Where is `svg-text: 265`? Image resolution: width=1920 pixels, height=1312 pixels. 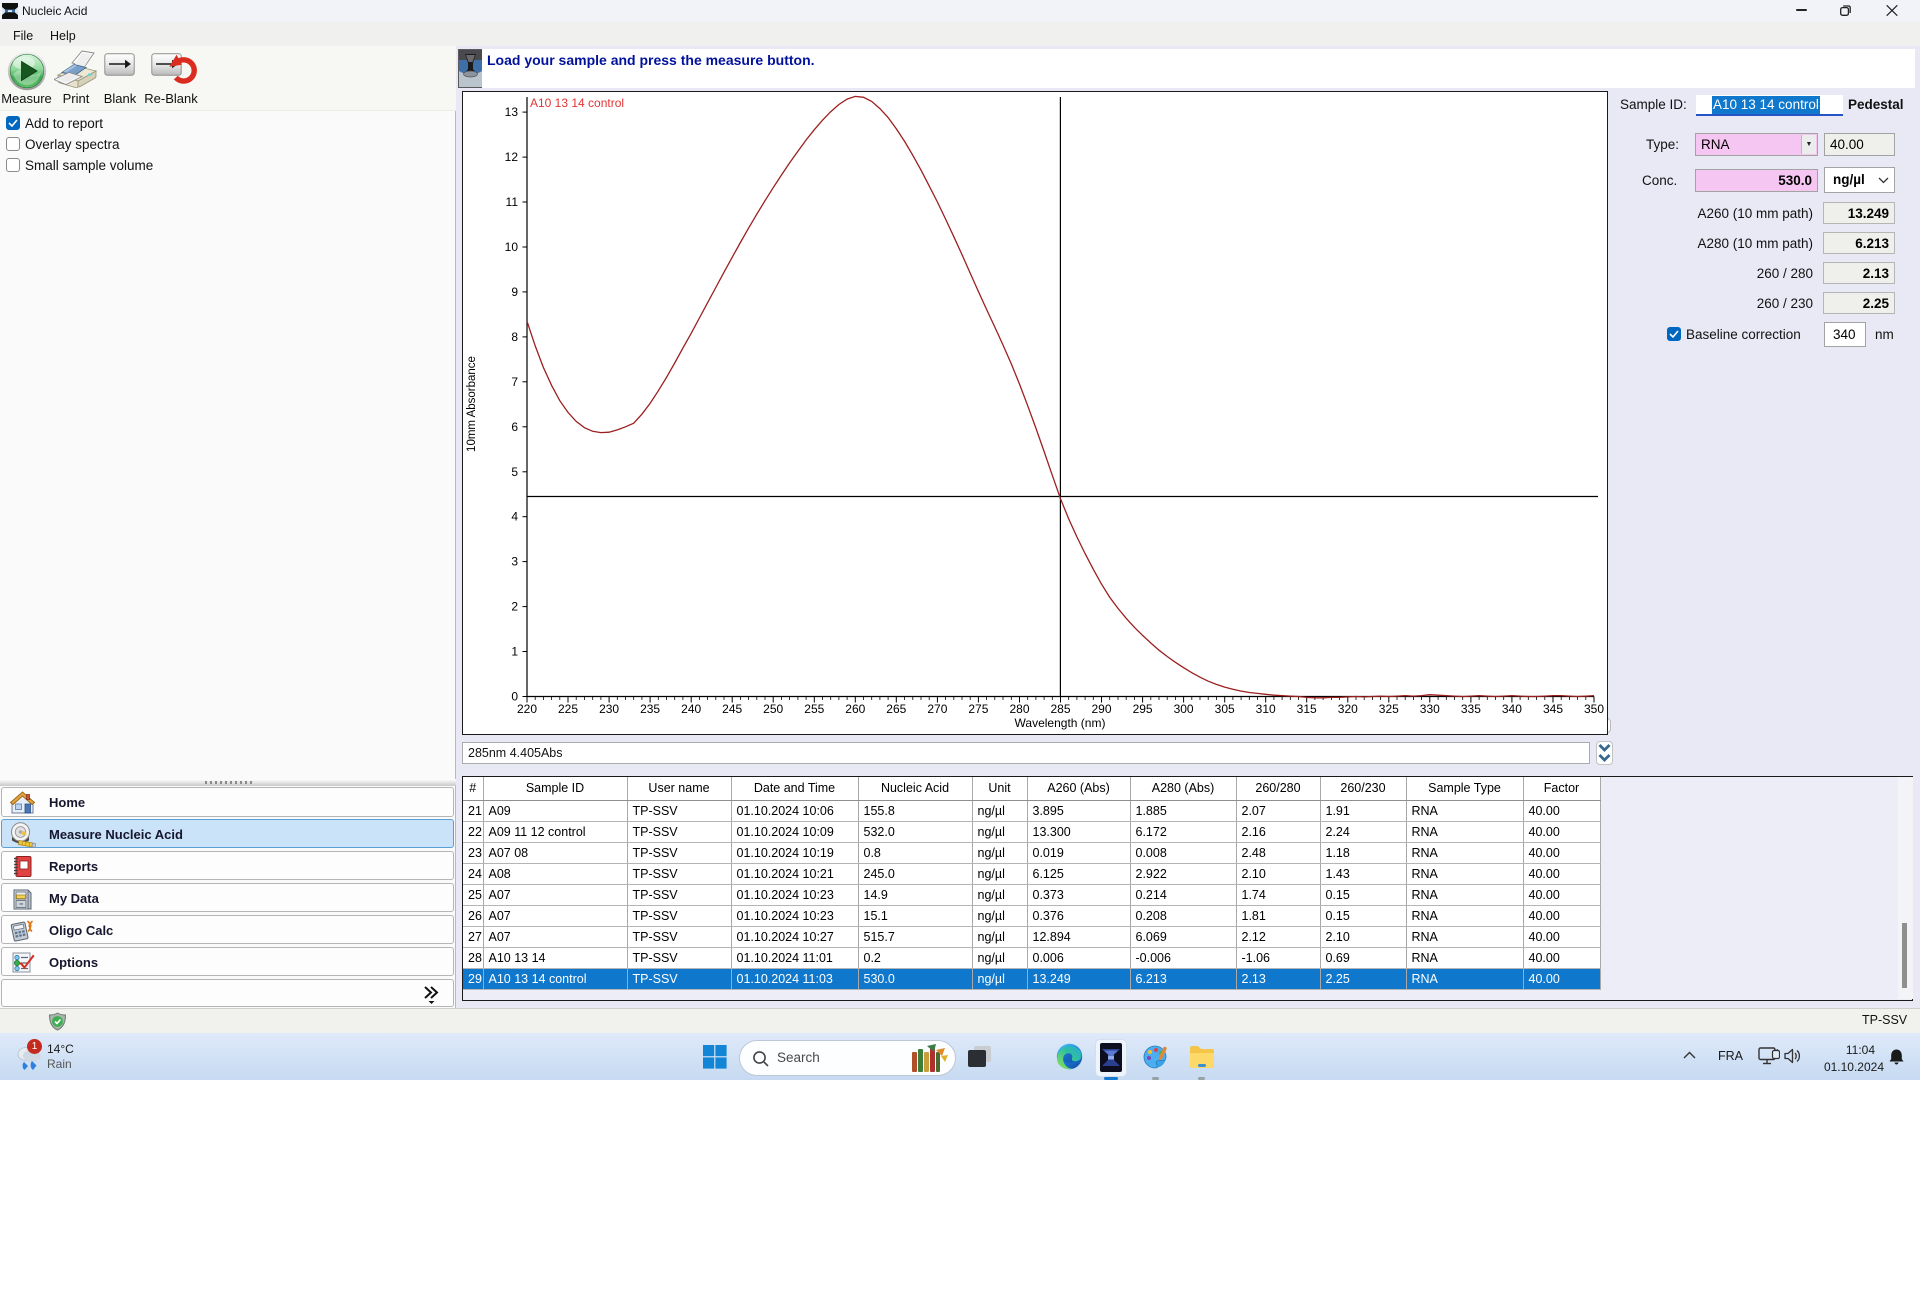 svg-text: 265 is located at coordinates (896, 709).